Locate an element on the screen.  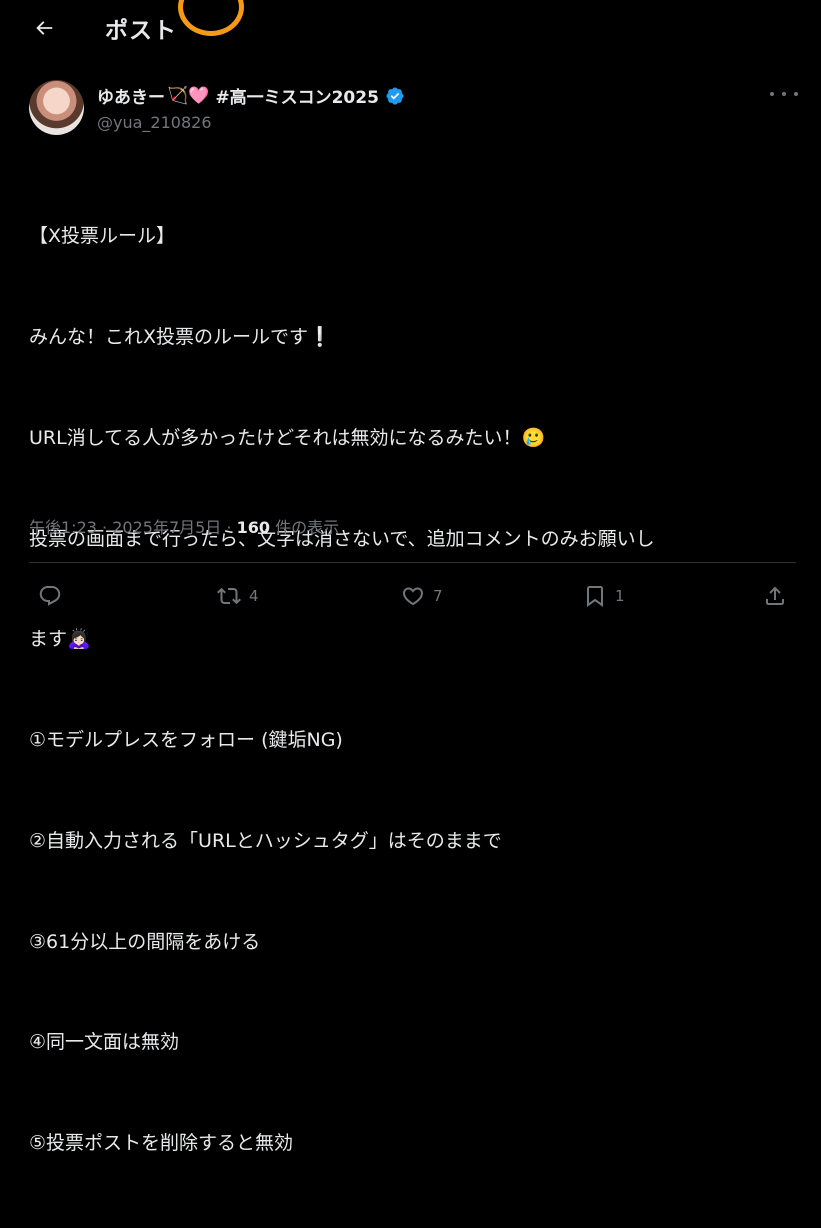
post-line: ⑤投票ポストを削除すると無効 is located at coordinates (161, 1143).